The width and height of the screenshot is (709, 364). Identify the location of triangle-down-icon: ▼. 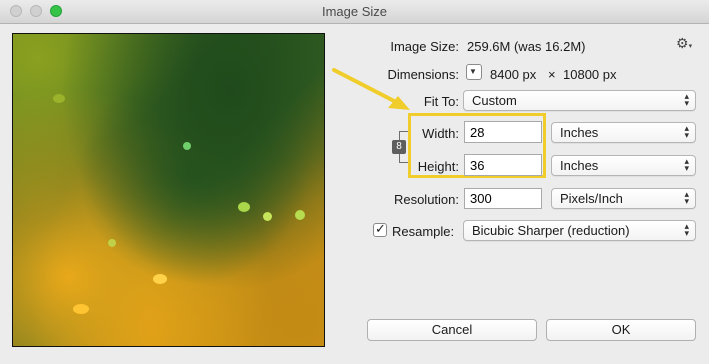
(473, 71).